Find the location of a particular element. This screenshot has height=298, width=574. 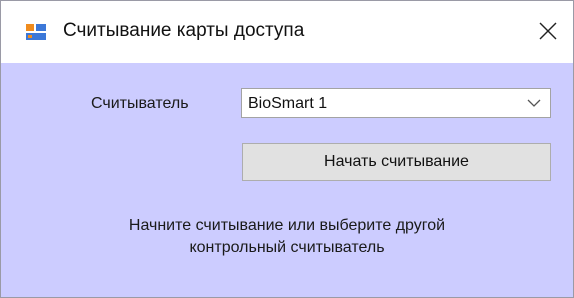

app-window-icon is located at coordinates (36, 32).